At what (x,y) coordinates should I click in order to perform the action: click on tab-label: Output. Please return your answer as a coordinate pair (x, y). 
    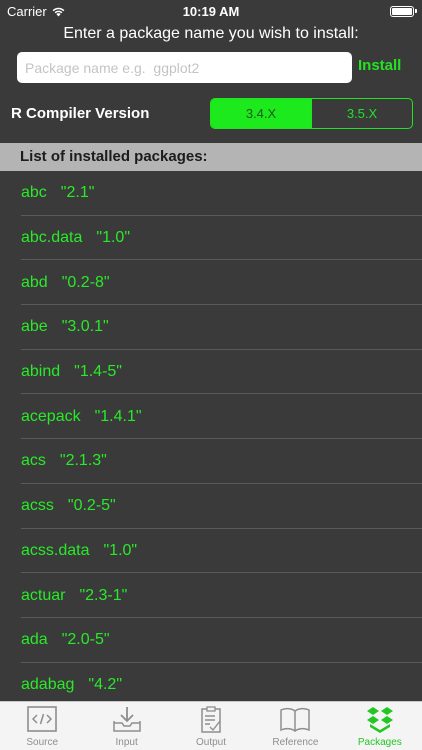
    Looking at the image, I should click on (211, 742).